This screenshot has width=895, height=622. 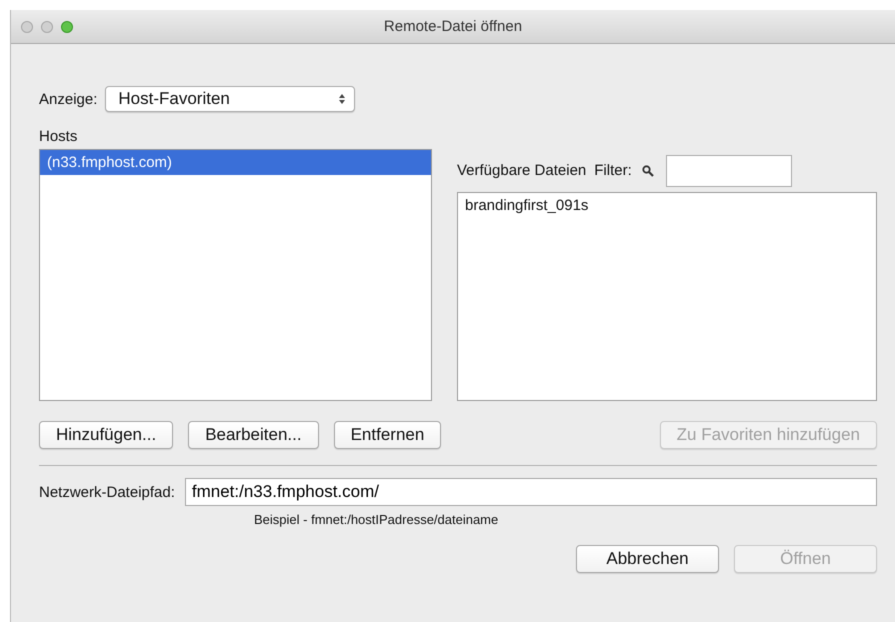 What do you see at coordinates (107, 492) in the screenshot?
I see `path-label: Netzwerk-Dateipfad:` at bounding box center [107, 492].